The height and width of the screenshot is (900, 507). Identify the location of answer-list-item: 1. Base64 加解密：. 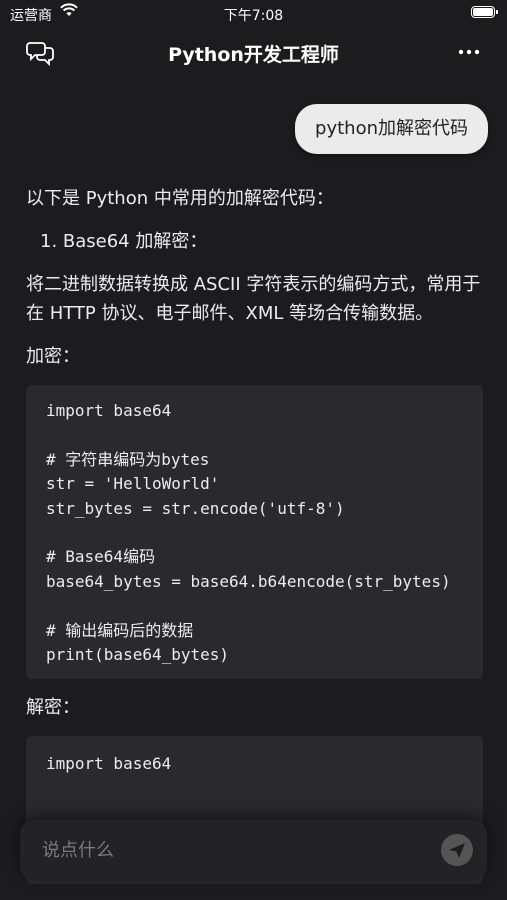
(124, 241).